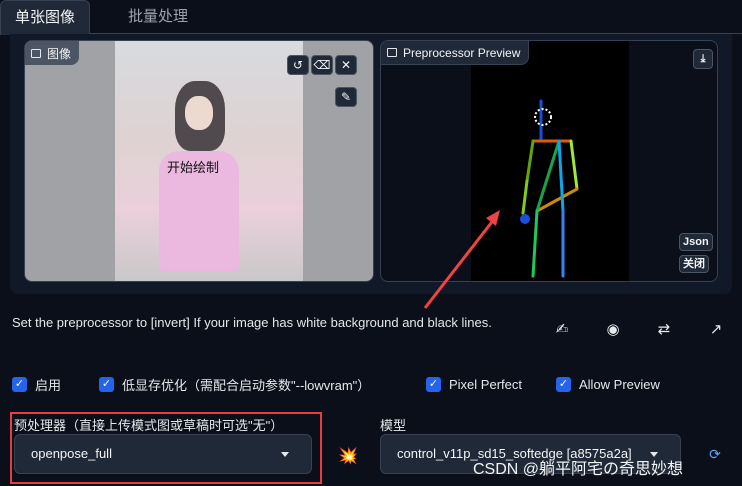 The width and height of the screenshot is (742, 486). I want to click on memo-icon: ✍, so click(562, 330).